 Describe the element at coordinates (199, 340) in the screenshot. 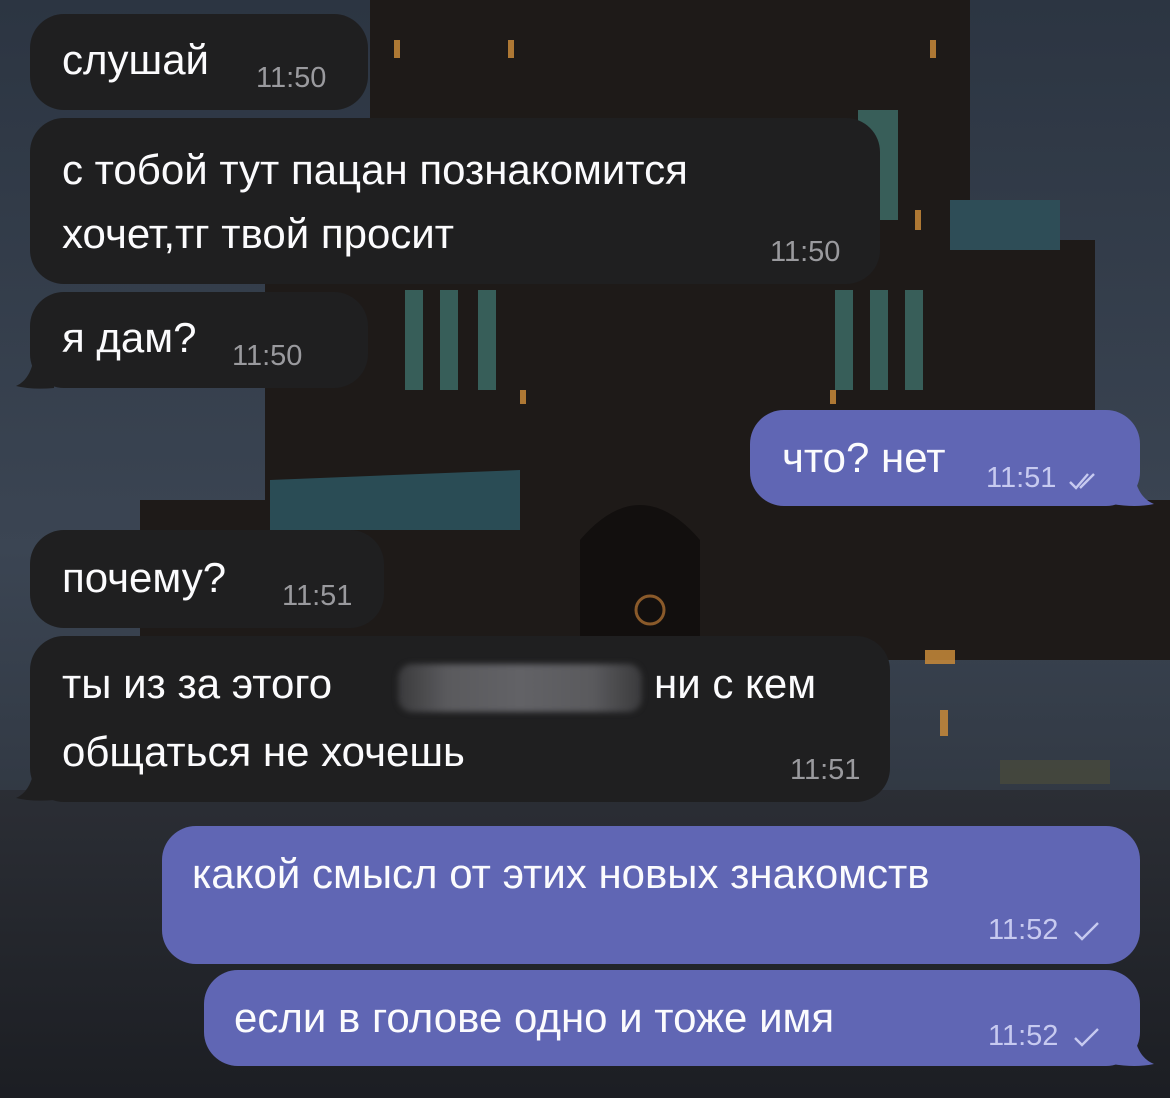

I see `message-bubble-incoming: я дам? 11:50` at that location.